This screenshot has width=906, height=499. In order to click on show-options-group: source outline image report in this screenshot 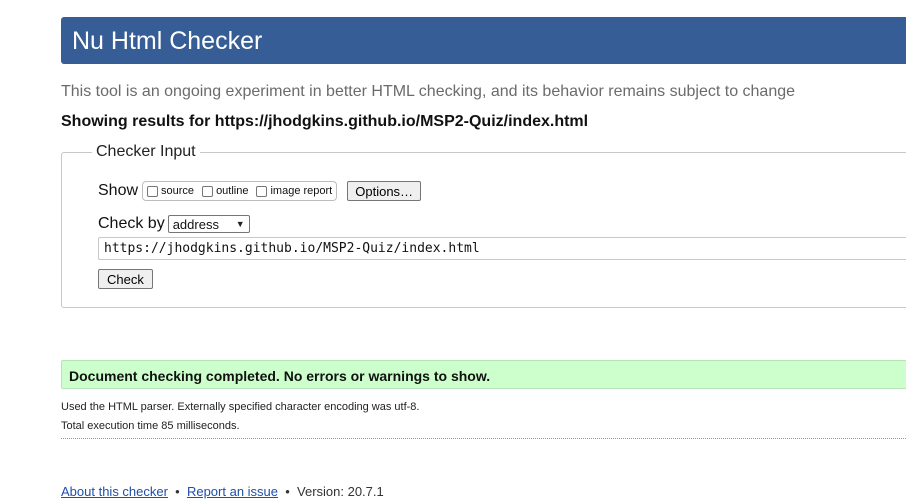, I will do `click(240, 191)`.